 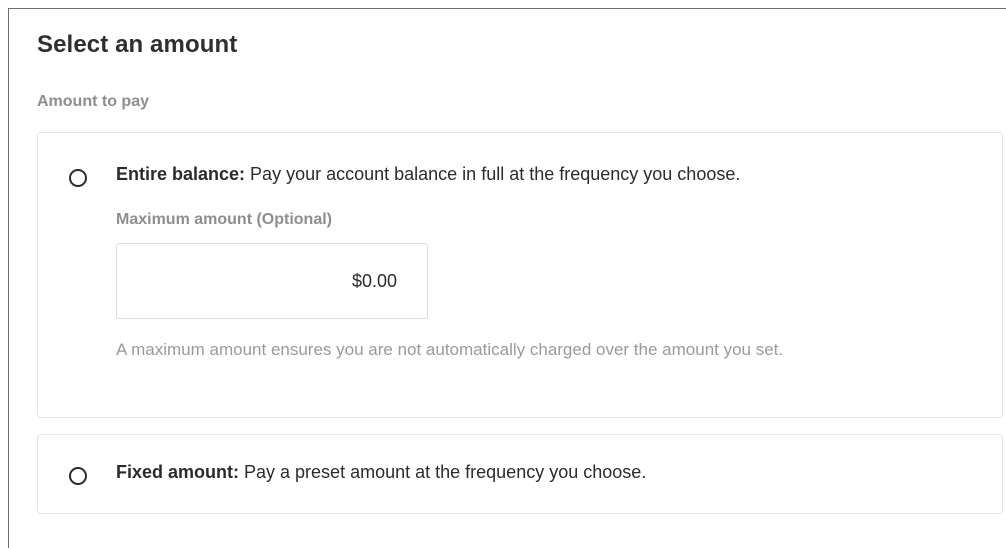 What do you see at coordinates (178, 472) in the screenshot?
I see `fixed-amount-title: Fixed amount:` at bounding box center [178, 472].